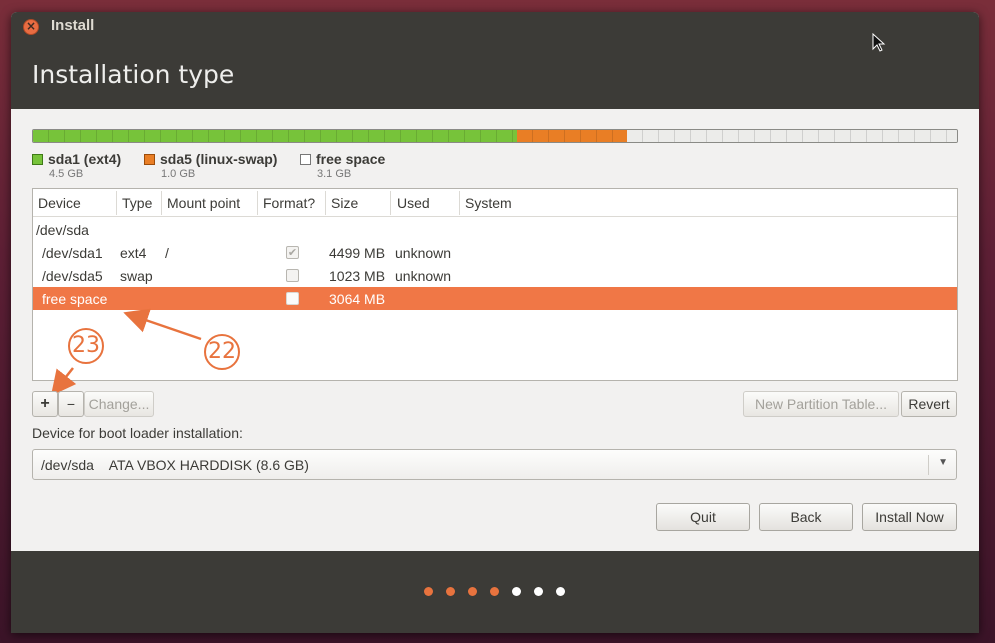 The image size is (995, 643). What do you see at coordinates (175, 465) in the screenshot?
I see `bootloader-device-value: /dev/sda ATA VBOX HARDDISK (8.6 GB)` at bounding box center [175, 465].